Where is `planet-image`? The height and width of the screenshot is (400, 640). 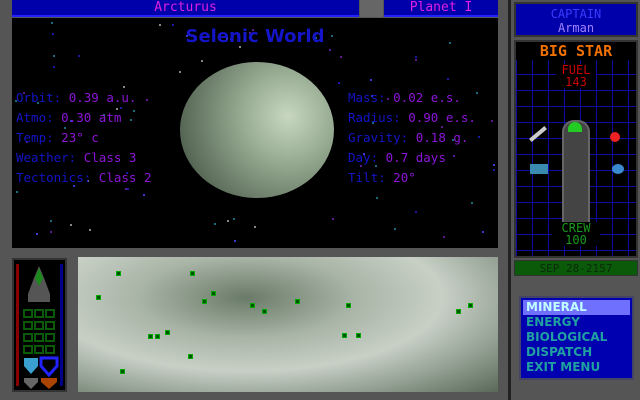 planet-image is located at coordinates (257, 130).